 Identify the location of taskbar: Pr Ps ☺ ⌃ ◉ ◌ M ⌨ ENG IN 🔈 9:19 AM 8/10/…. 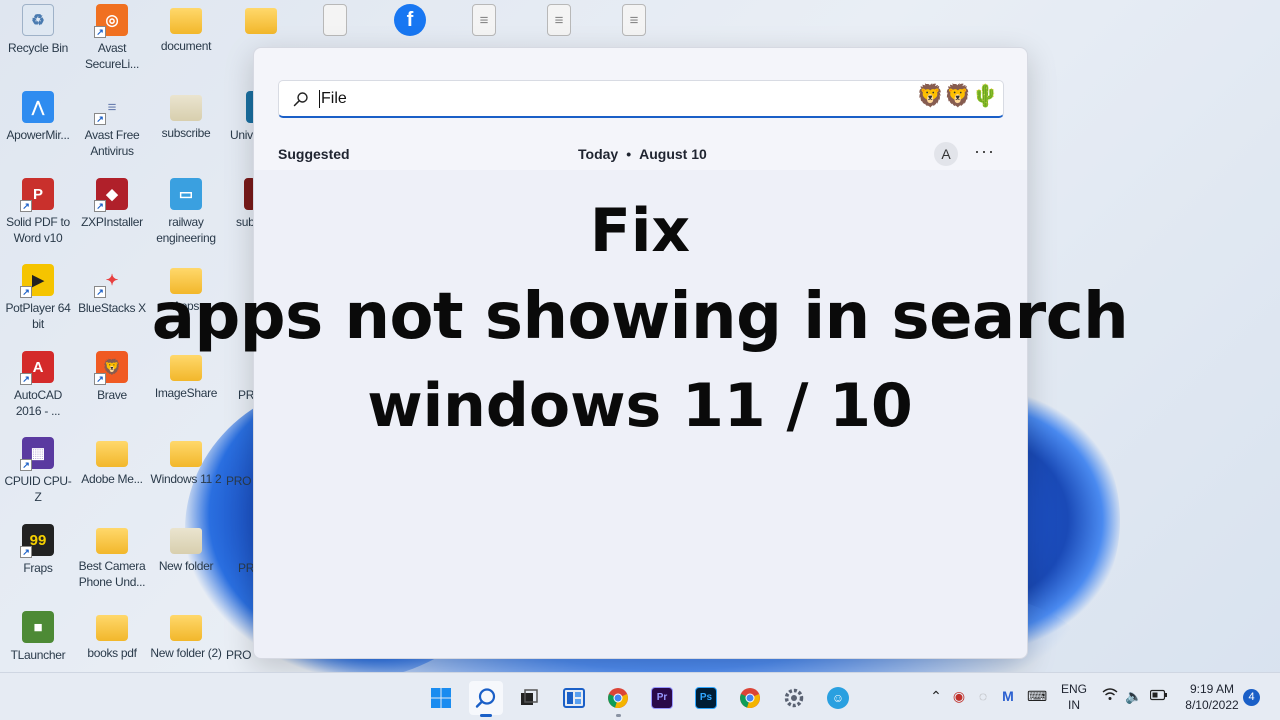
(640, 696).